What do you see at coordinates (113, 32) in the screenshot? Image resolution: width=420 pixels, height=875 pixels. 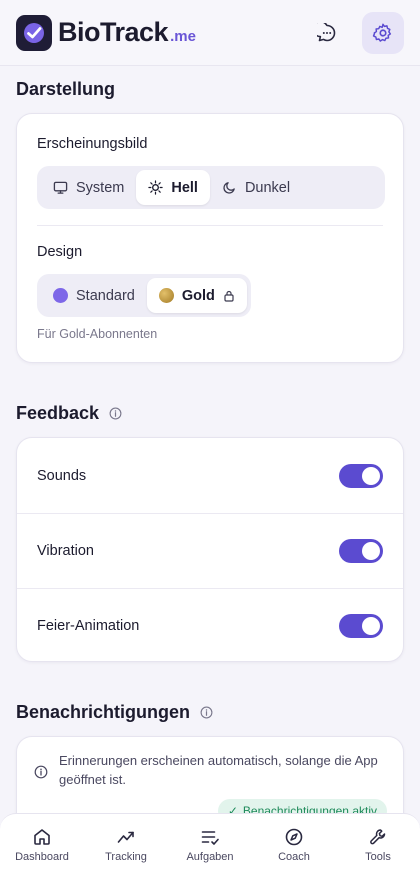 I see `brand-name: BioTrack` at bounding box center [113, 32].